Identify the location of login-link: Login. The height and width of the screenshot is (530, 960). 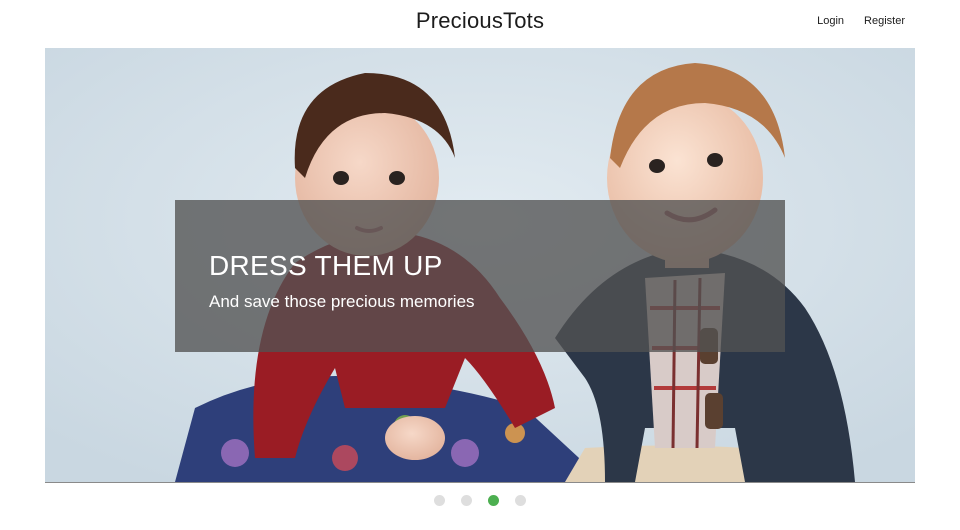
(830, 21).